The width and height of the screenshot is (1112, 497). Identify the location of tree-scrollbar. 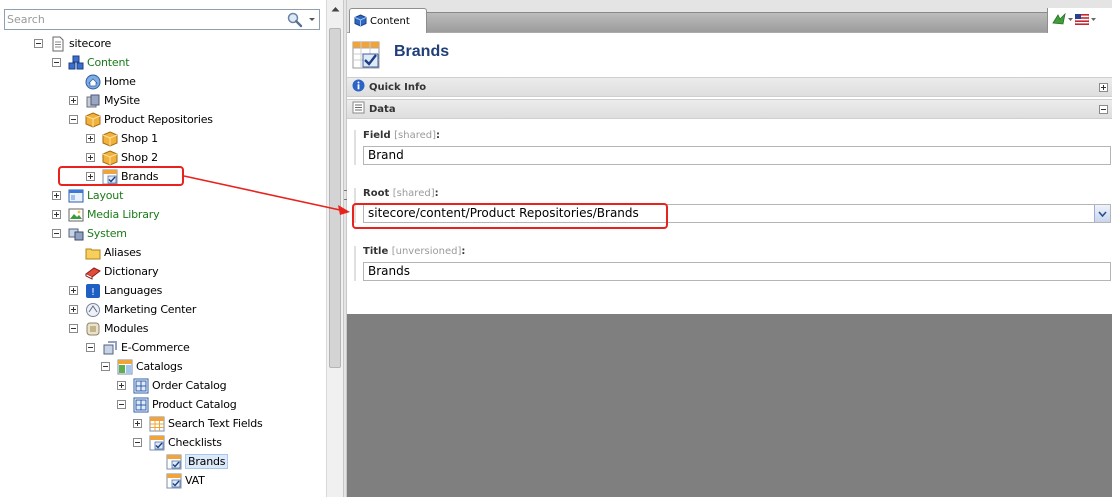
(334, 248).